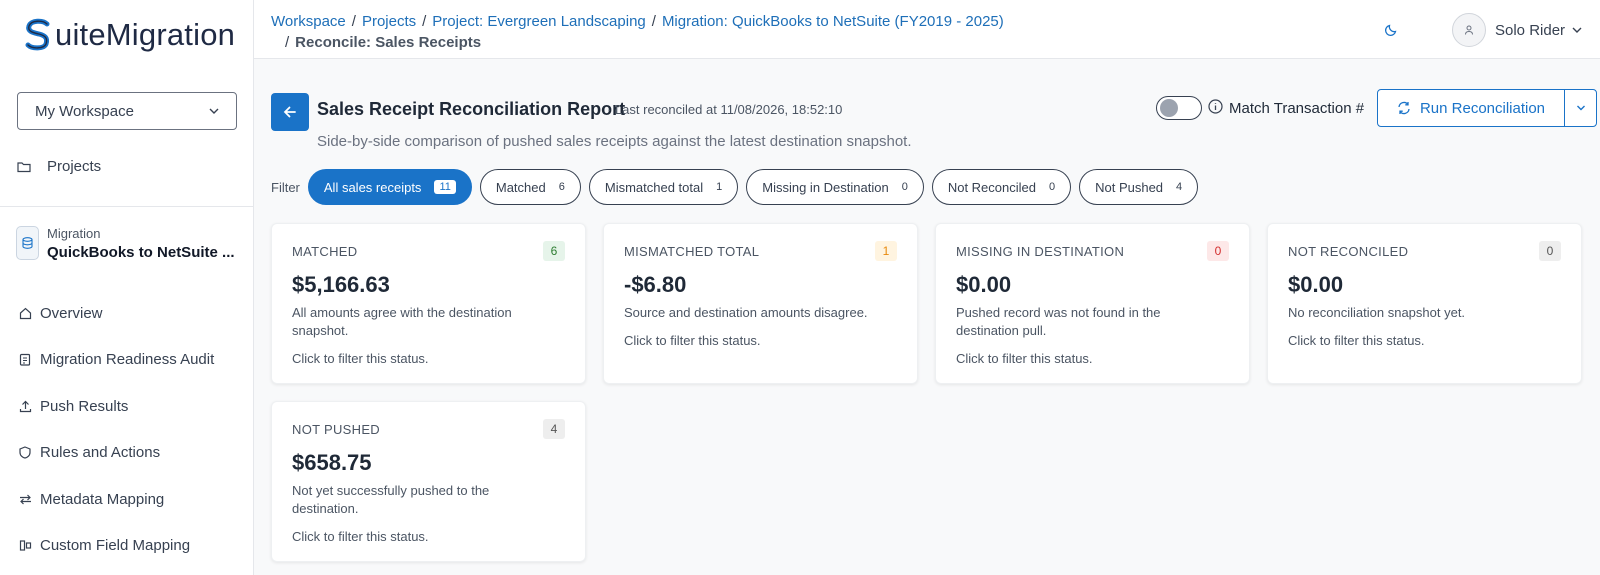 The image size is (1600, 575). Describe the element at coordinates (308, 21) in the screenshot. I see `breadcrumb-workspace: Workspace` at that location.